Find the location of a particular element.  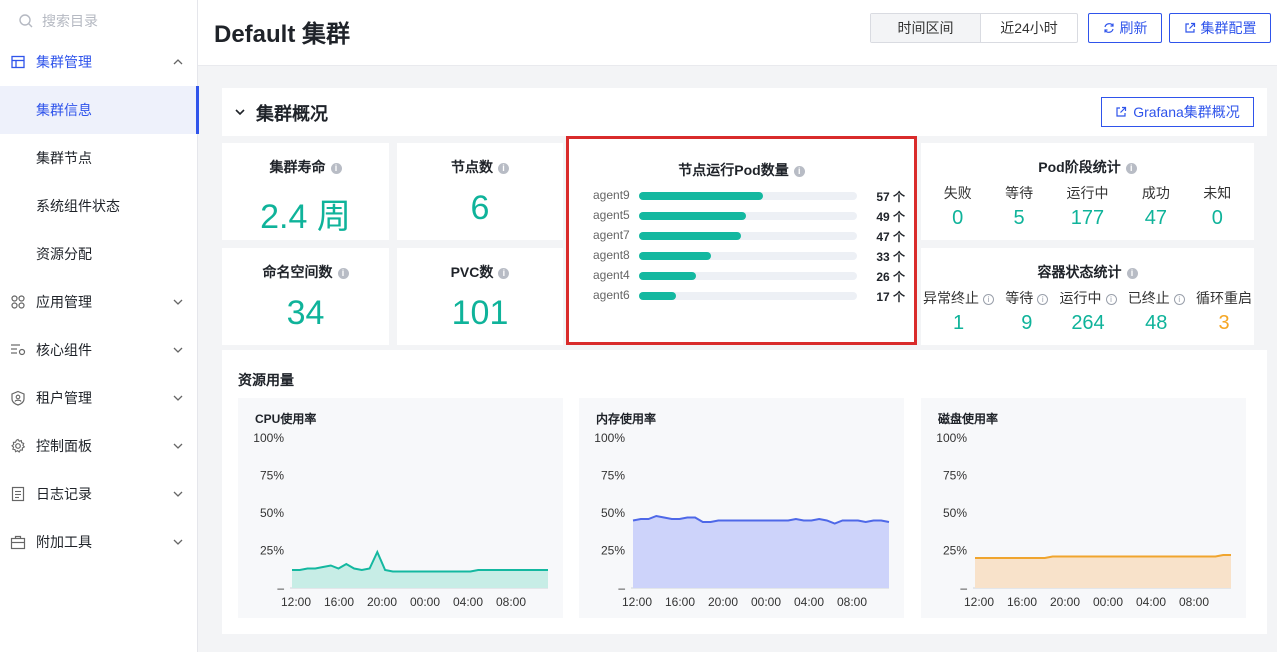

sidebar-item-core-components: 核心组件 is located at coordinates (99, 350).